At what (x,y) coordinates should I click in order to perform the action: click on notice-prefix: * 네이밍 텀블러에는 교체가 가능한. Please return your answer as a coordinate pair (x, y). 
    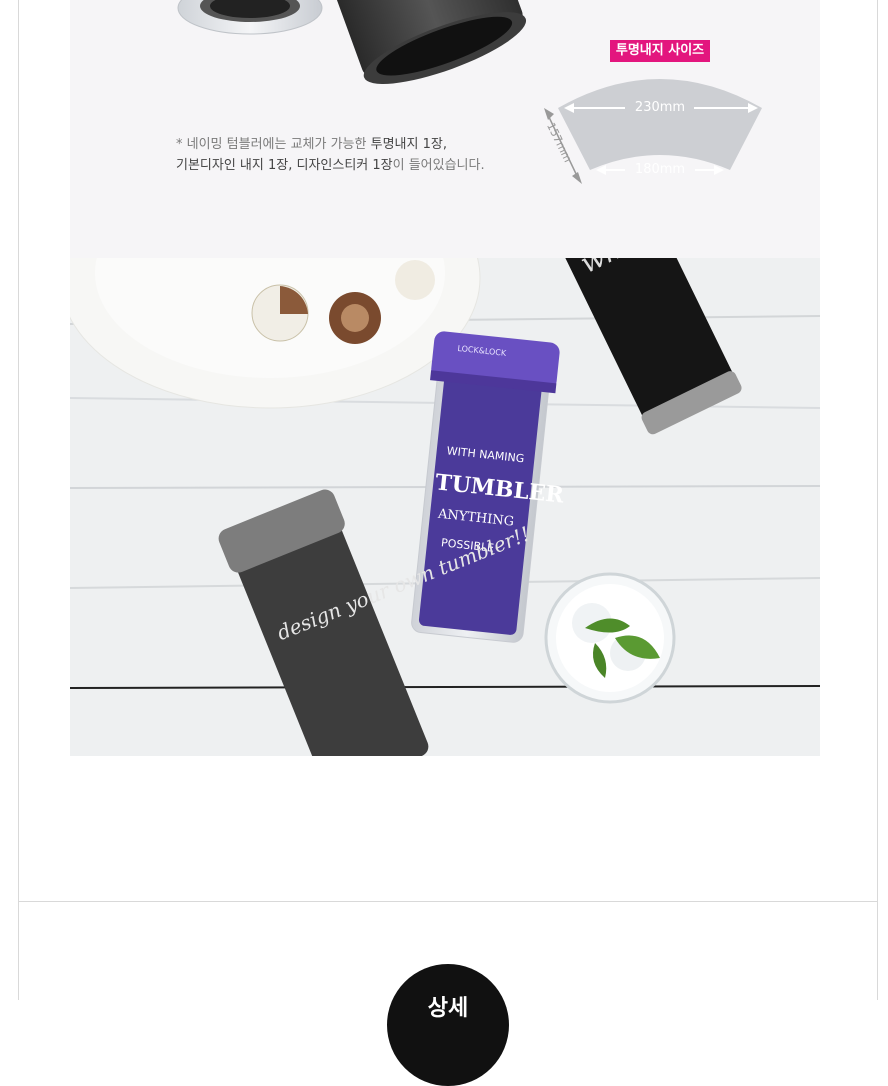
    Looking at the image, I should click on (273, 144).